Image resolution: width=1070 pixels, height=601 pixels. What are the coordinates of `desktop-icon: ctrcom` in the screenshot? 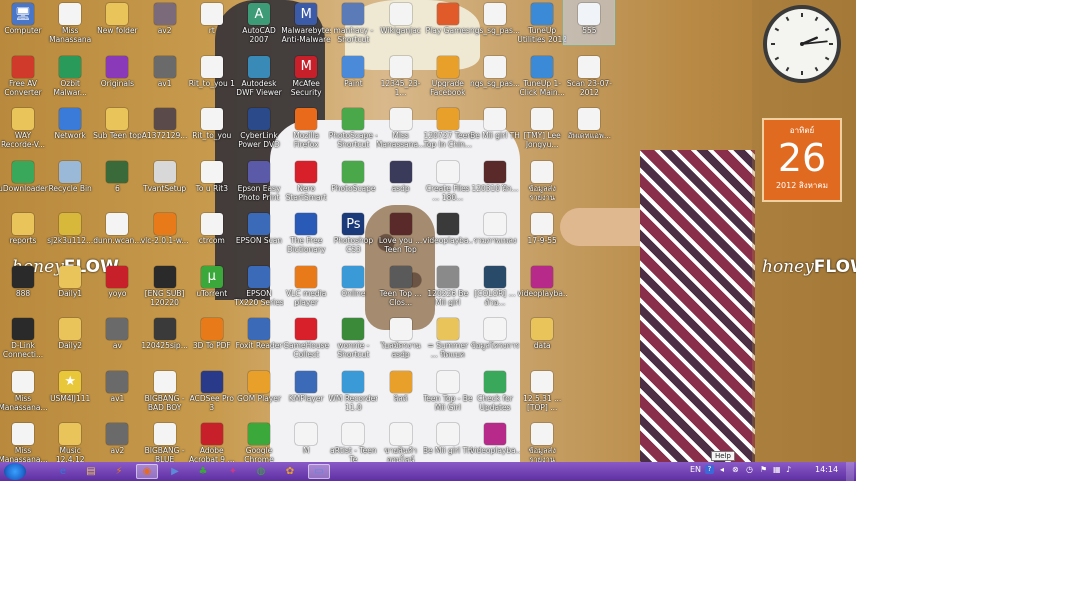 It's located at (212, 232).